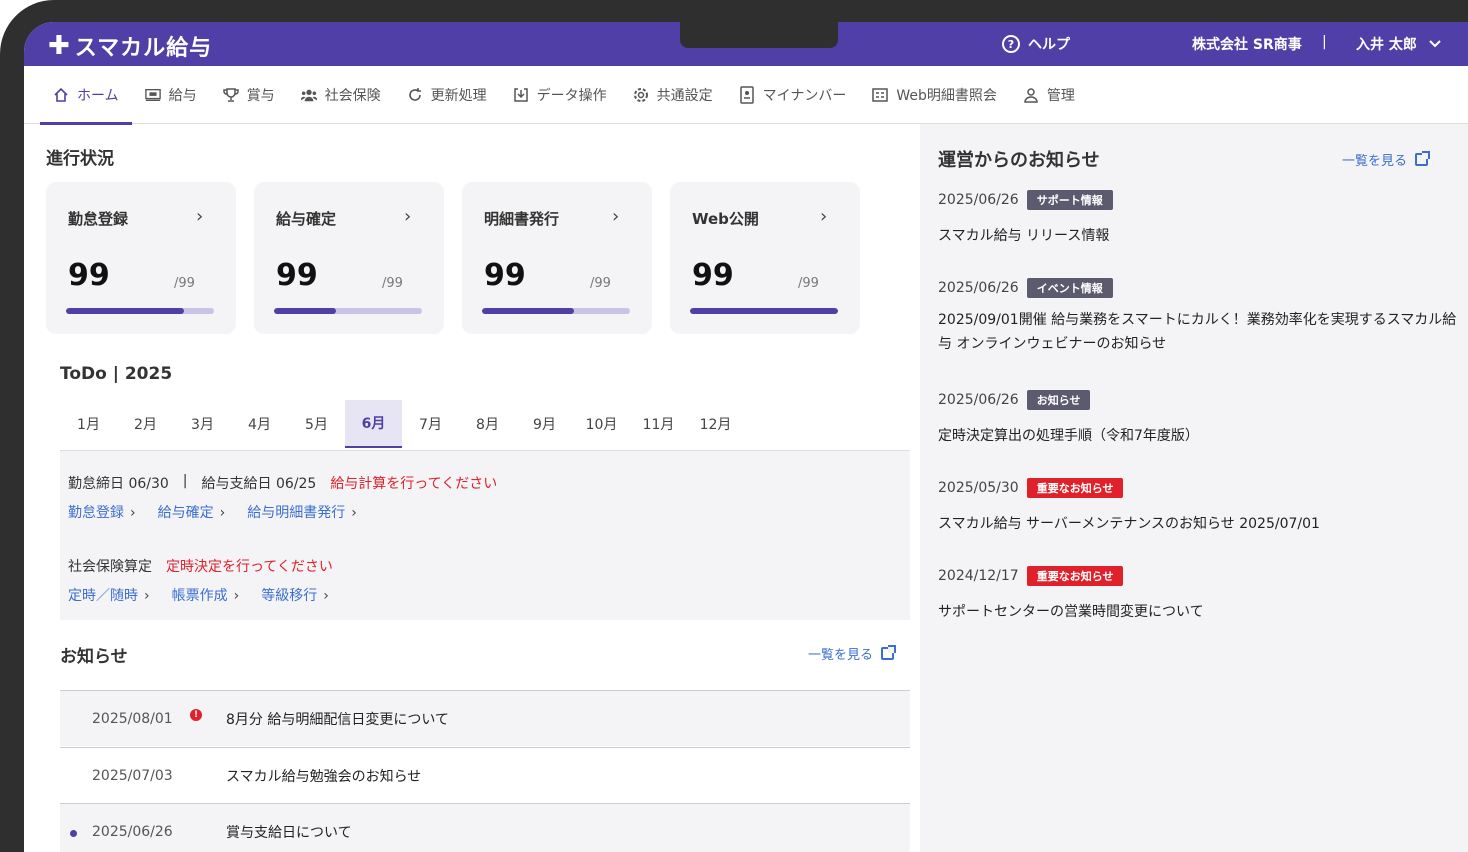  Describe the element at coordinates (852, 653) in the screenshot. I see `news-view-all-link: 一覧を見る` at that location.